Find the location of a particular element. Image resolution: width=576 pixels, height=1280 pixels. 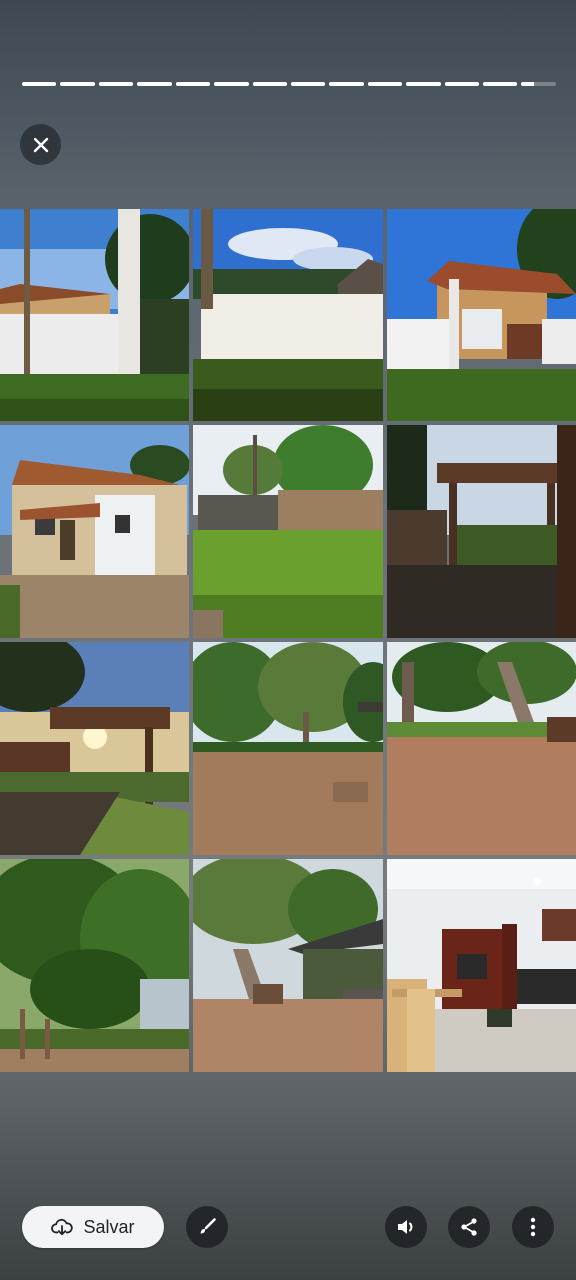

close-button is located at coordinates (40, 144).